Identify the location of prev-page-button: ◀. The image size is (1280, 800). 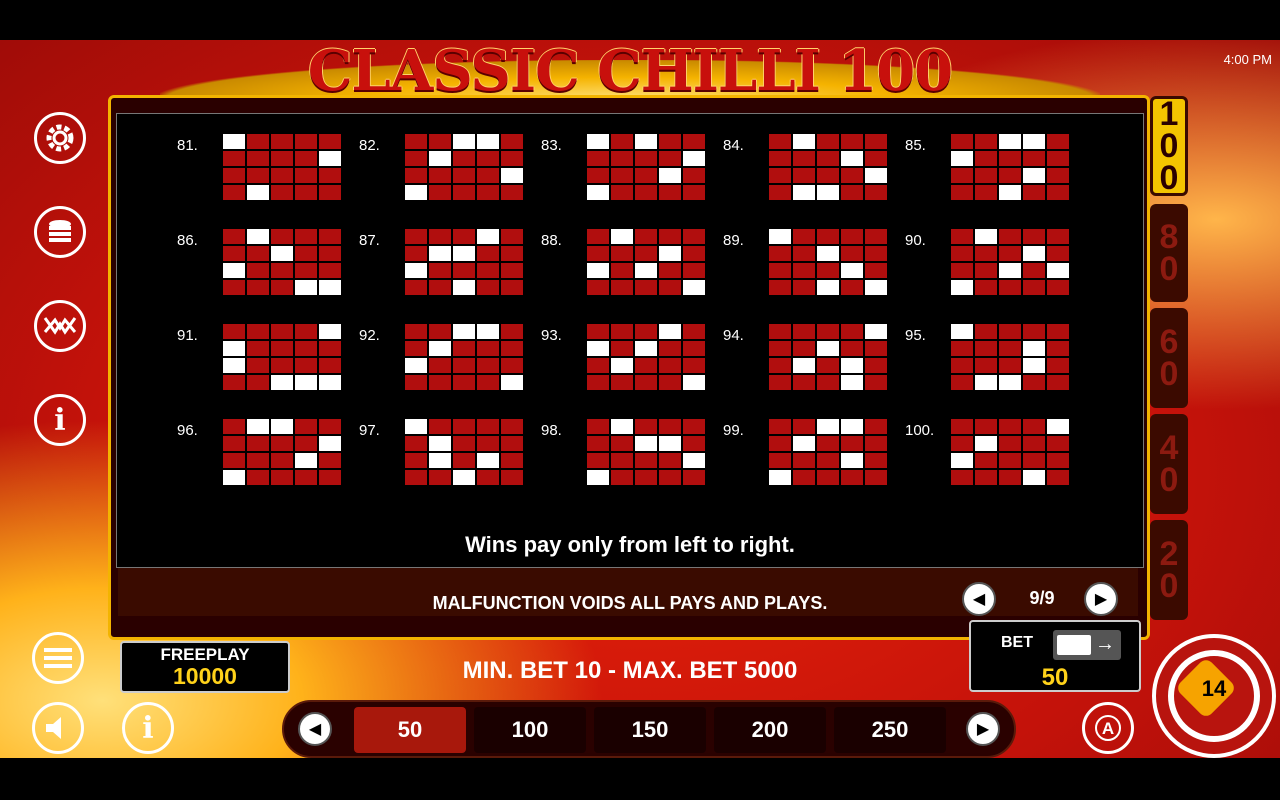
(979, 599).